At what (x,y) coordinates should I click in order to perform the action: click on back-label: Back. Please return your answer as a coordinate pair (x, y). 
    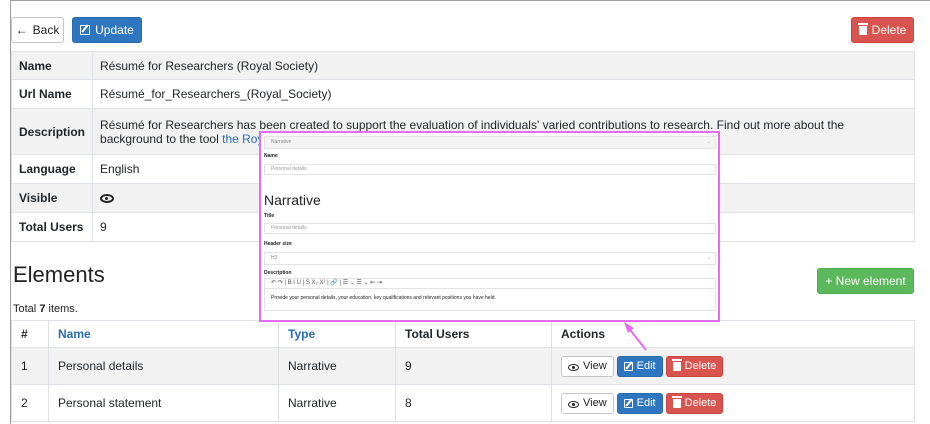
    Looking at the image, I should click on (46, 30).